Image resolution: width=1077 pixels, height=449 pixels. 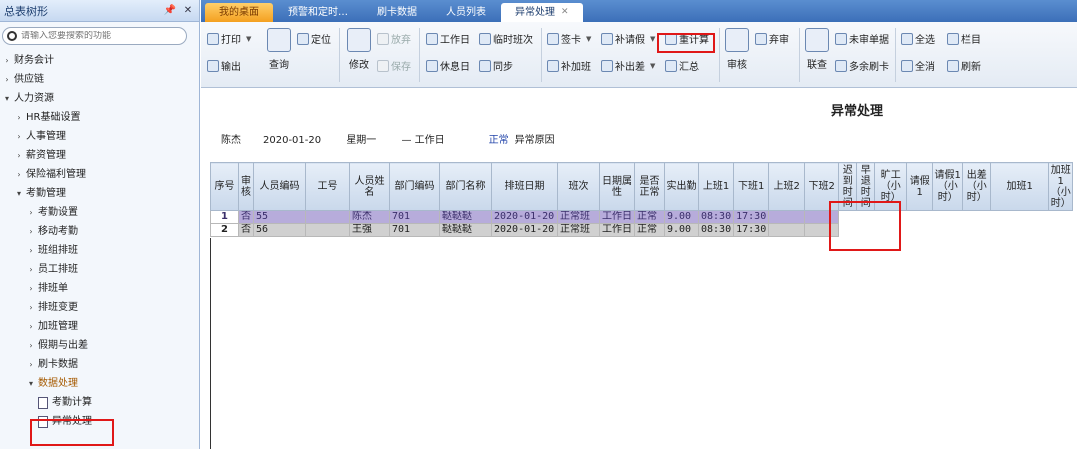 I want to click on close-icon: ✕, so click(x=188, y=10).